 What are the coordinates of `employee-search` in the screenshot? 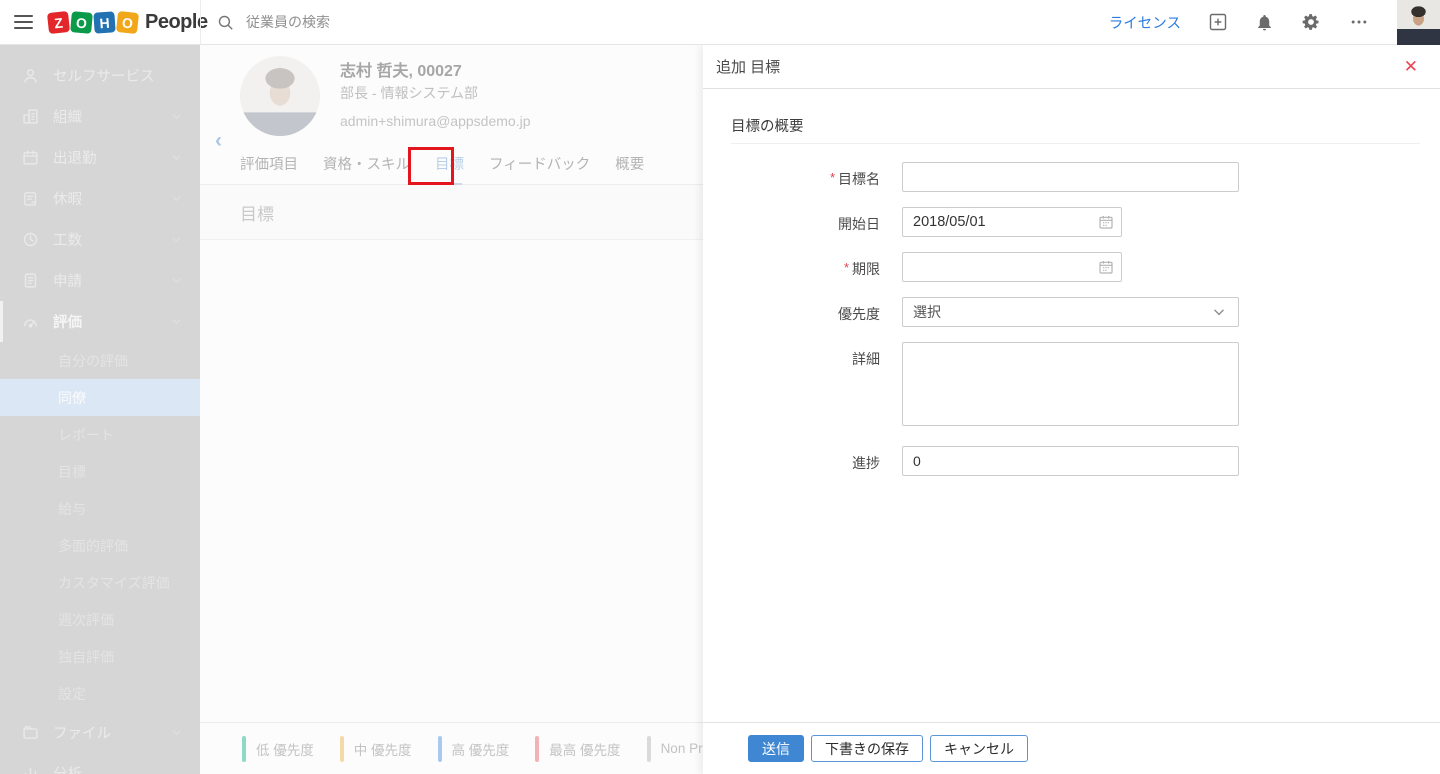 It's located at (450, 22).